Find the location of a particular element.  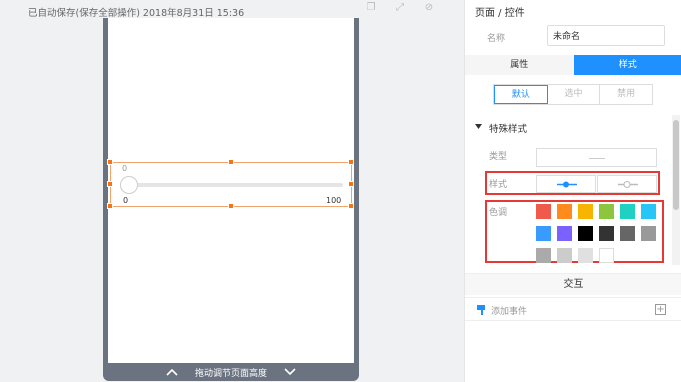

type-value-dash is located at coordinates (597, 158).